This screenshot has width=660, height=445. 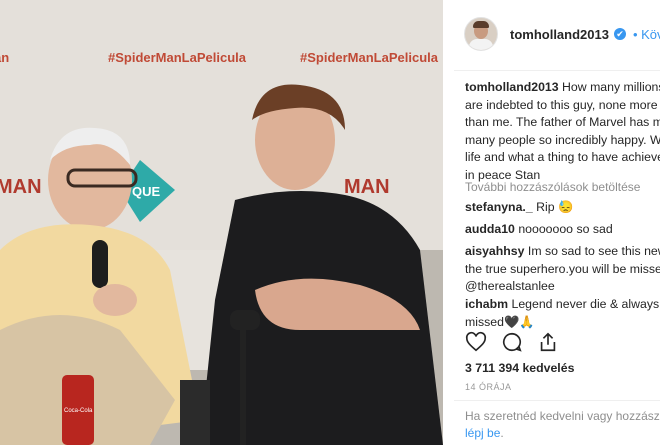 I want to click on footer-divider, so click(x=557, y=400).